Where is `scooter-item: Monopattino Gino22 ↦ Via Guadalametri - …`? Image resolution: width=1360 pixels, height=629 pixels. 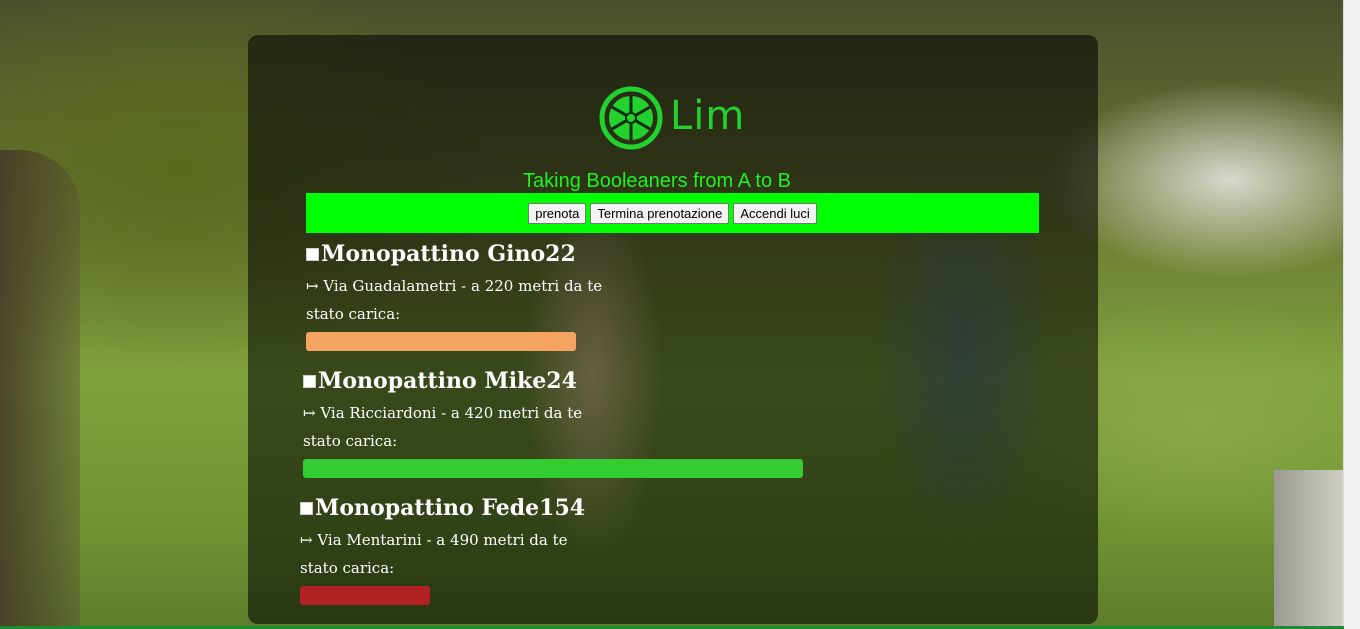
scooter-item: Monopattino Gino22 ↦ Via Guadalametri - … is located at coordinates (454, 296).